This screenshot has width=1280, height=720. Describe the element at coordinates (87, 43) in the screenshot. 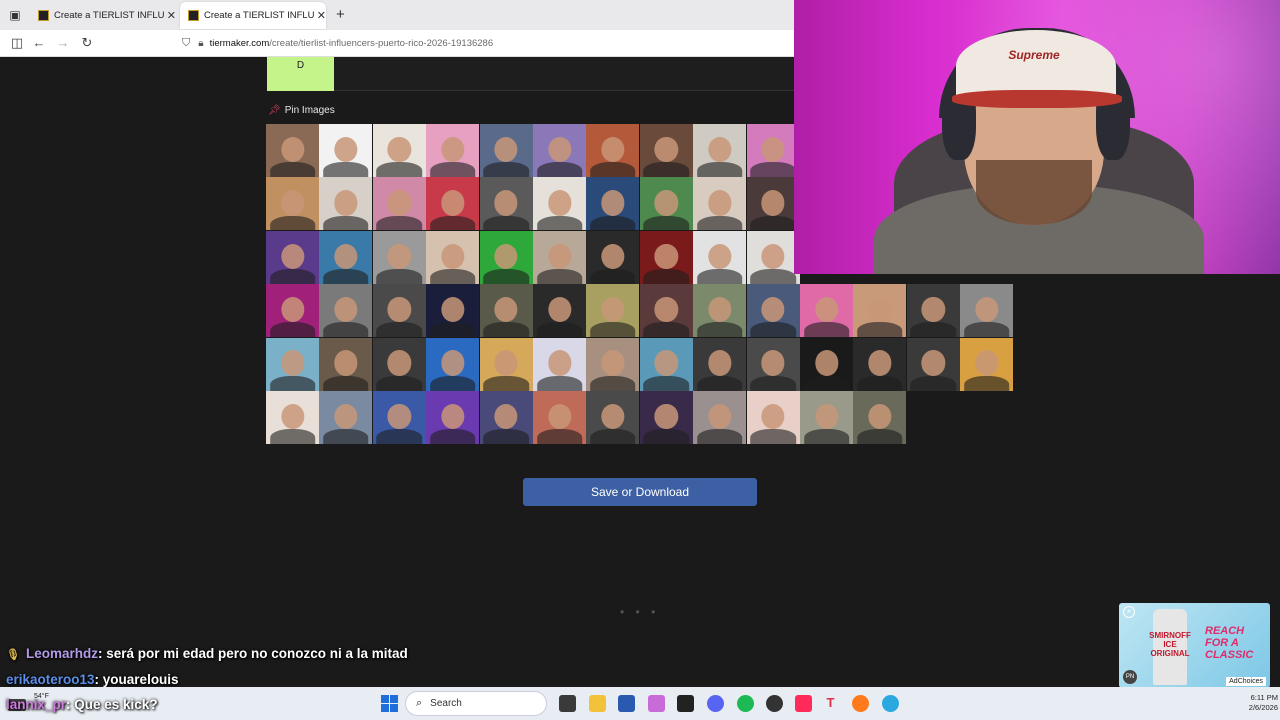

I see `reload-icon: ↻` at that location.